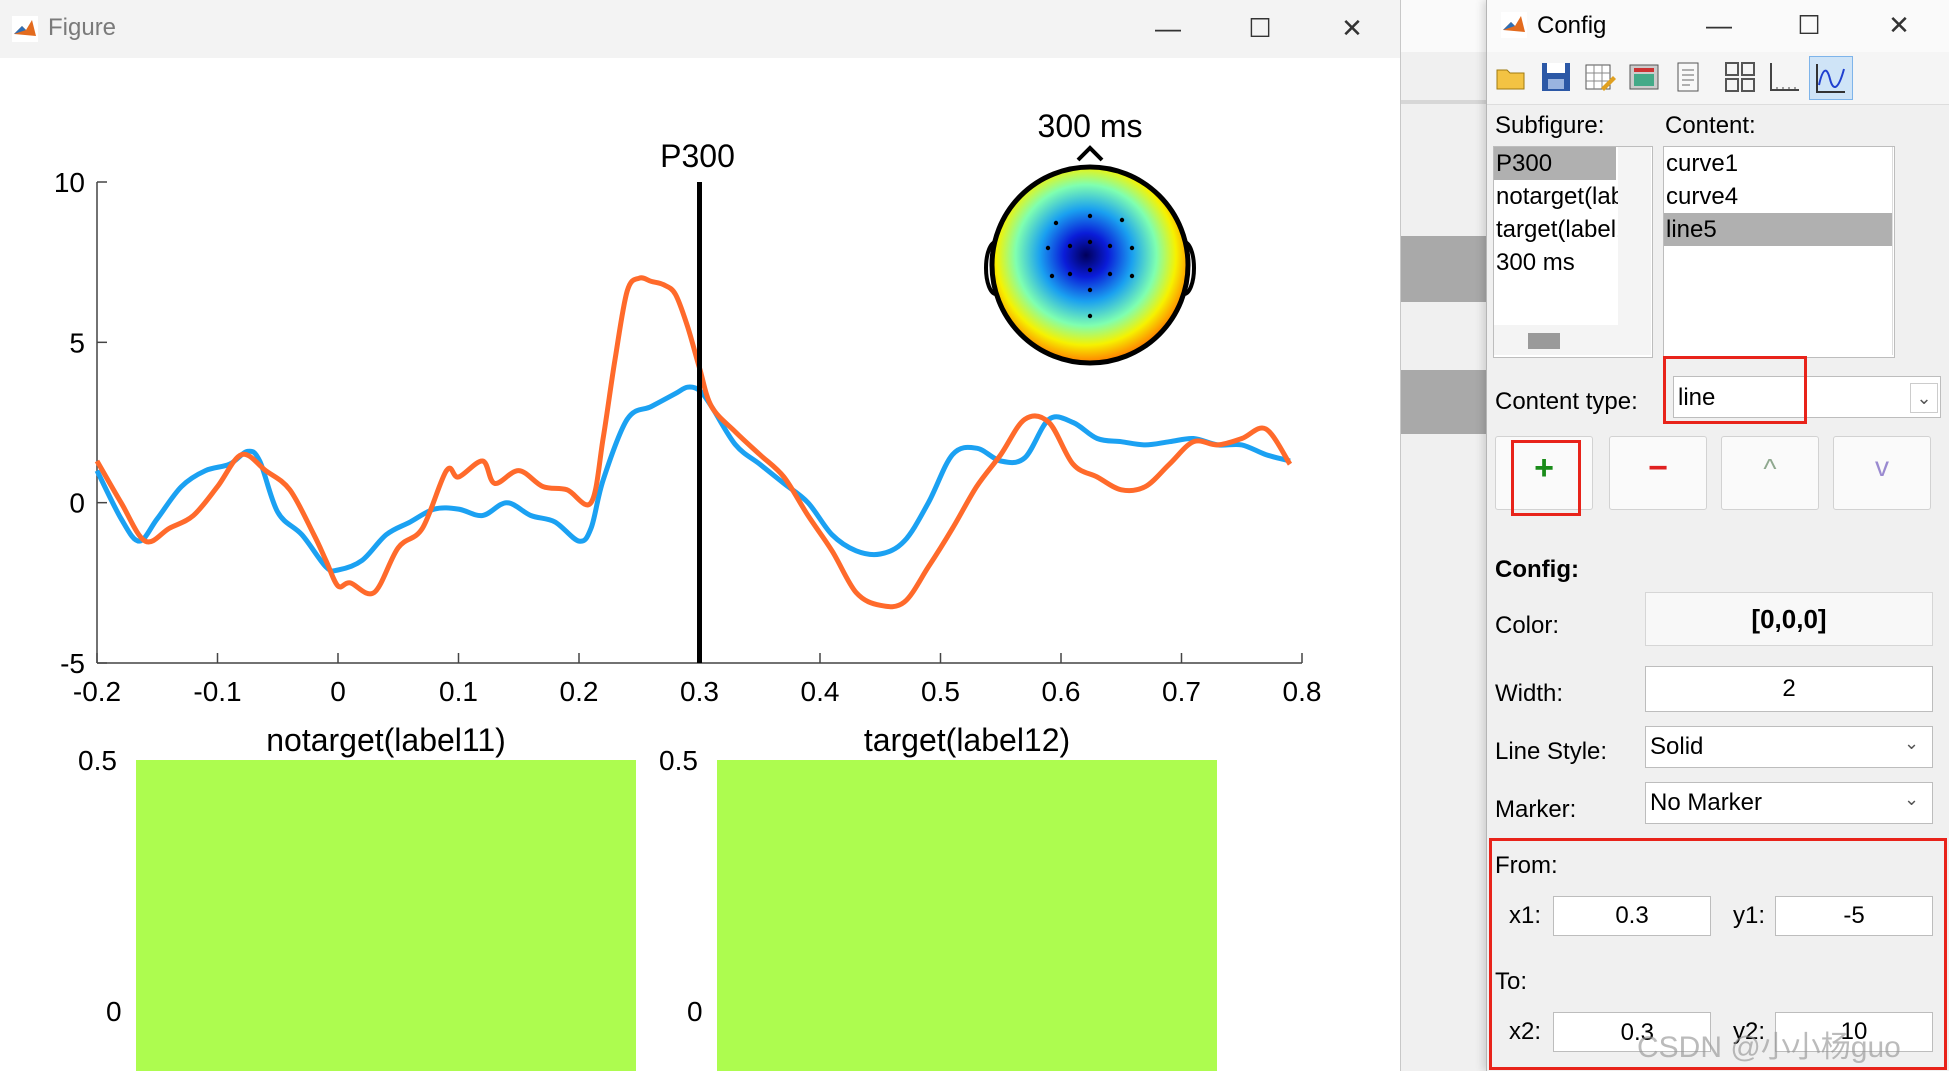 The height and width of the screenshot is (1071, 1949). I want to click on curve-plot-button, so click(1831, 78).